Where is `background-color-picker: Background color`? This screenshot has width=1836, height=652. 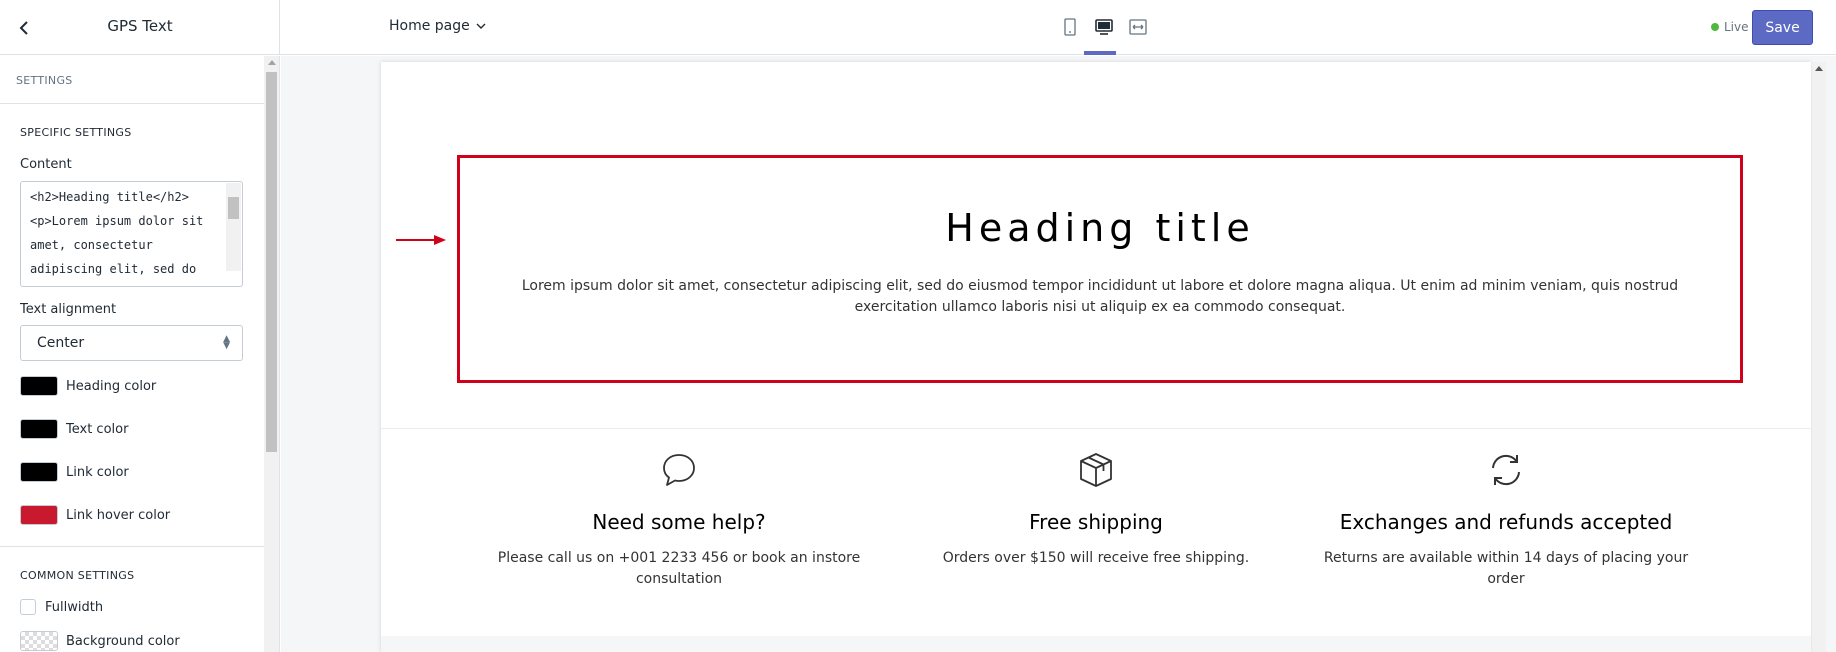 background-color-picker: Background color is located at coordinates (100, 641).